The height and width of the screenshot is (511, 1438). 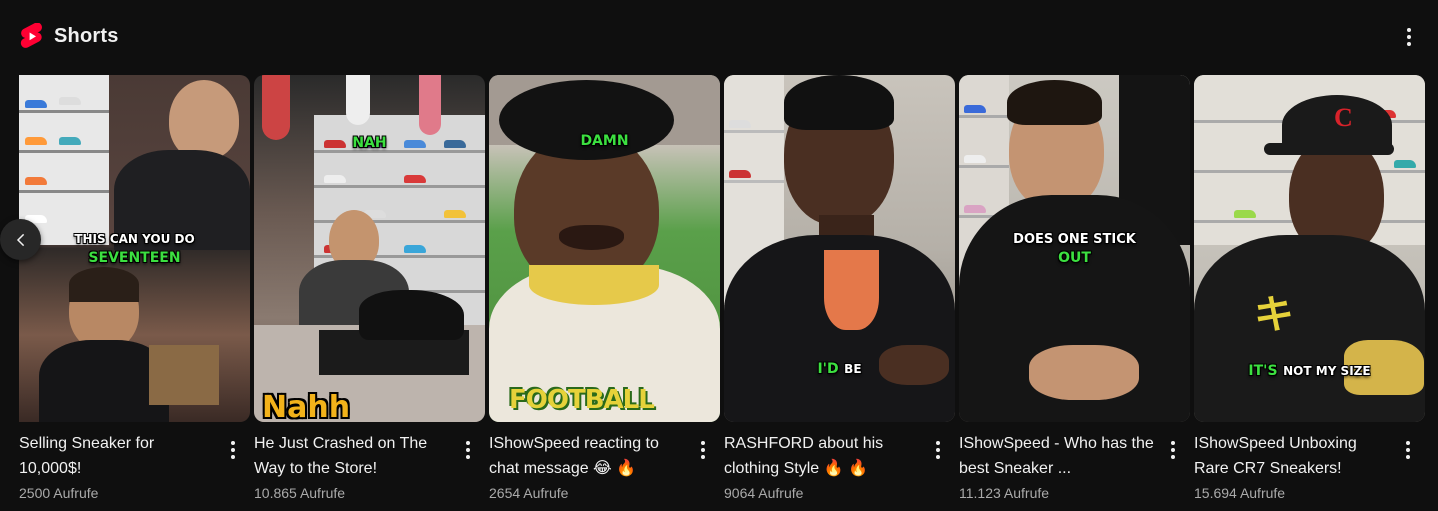 What do you see at coordinates (369, 143) in the screenshot?
I see `thumbnail-caption: NAH` at bounding box center [369, 143].